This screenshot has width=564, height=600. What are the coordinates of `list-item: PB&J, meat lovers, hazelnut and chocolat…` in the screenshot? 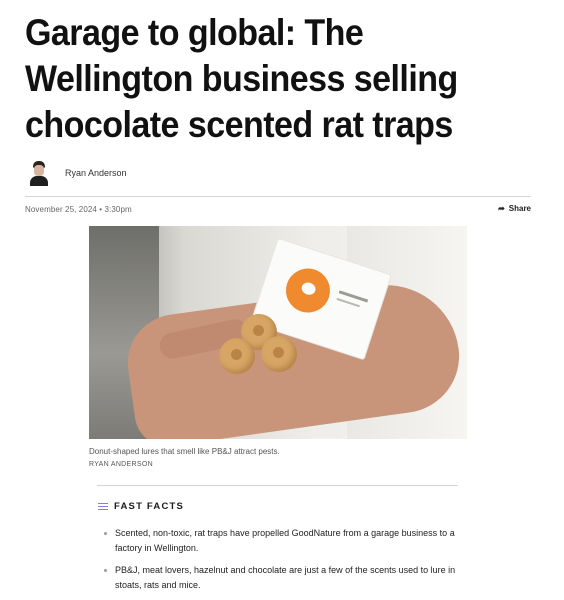 It's located at (284, 578).